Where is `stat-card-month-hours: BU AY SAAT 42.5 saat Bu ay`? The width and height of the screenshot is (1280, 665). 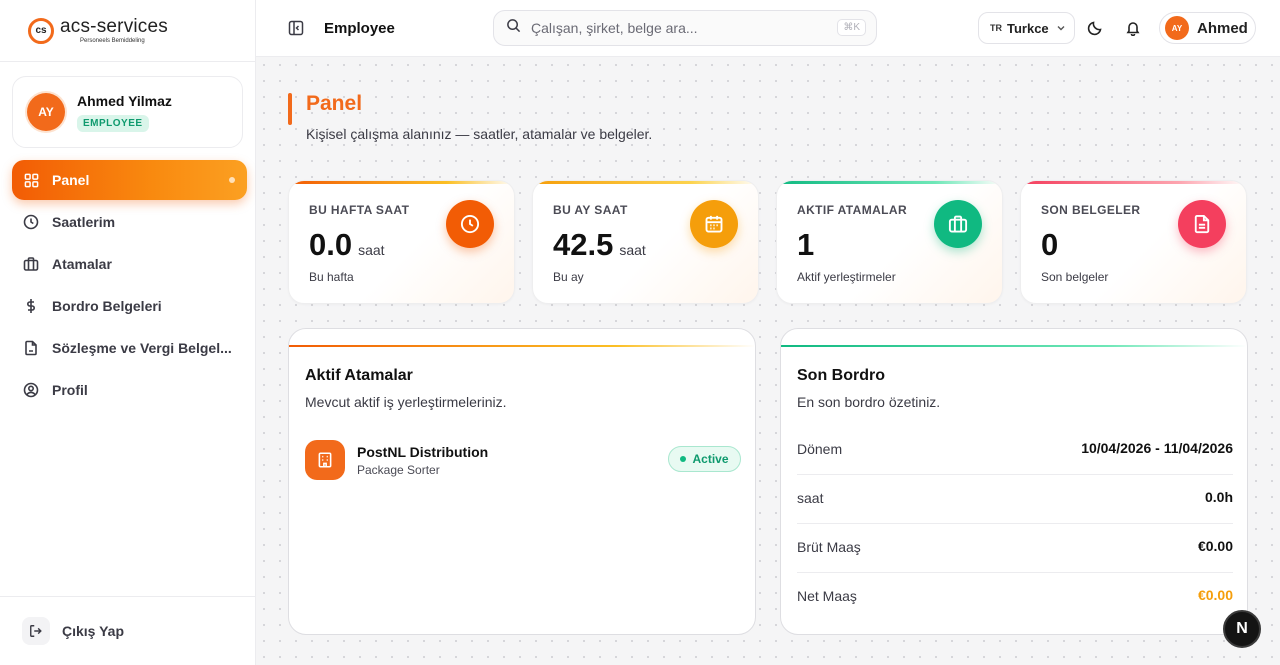
stat-card-month-hours: BU AY SAAT 42.5 saat Bu ay is located at coordinates (645, 242).